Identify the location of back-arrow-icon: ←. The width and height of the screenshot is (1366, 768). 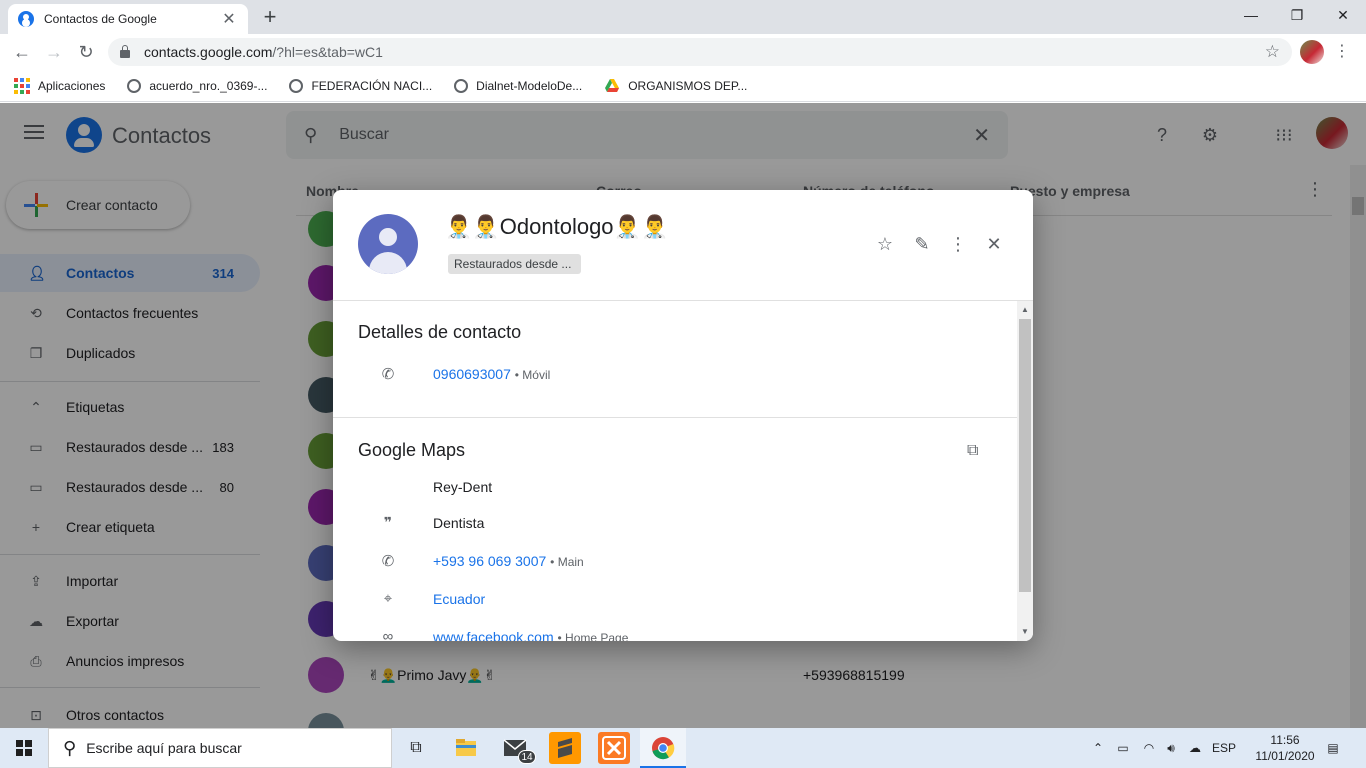
(22, 52).